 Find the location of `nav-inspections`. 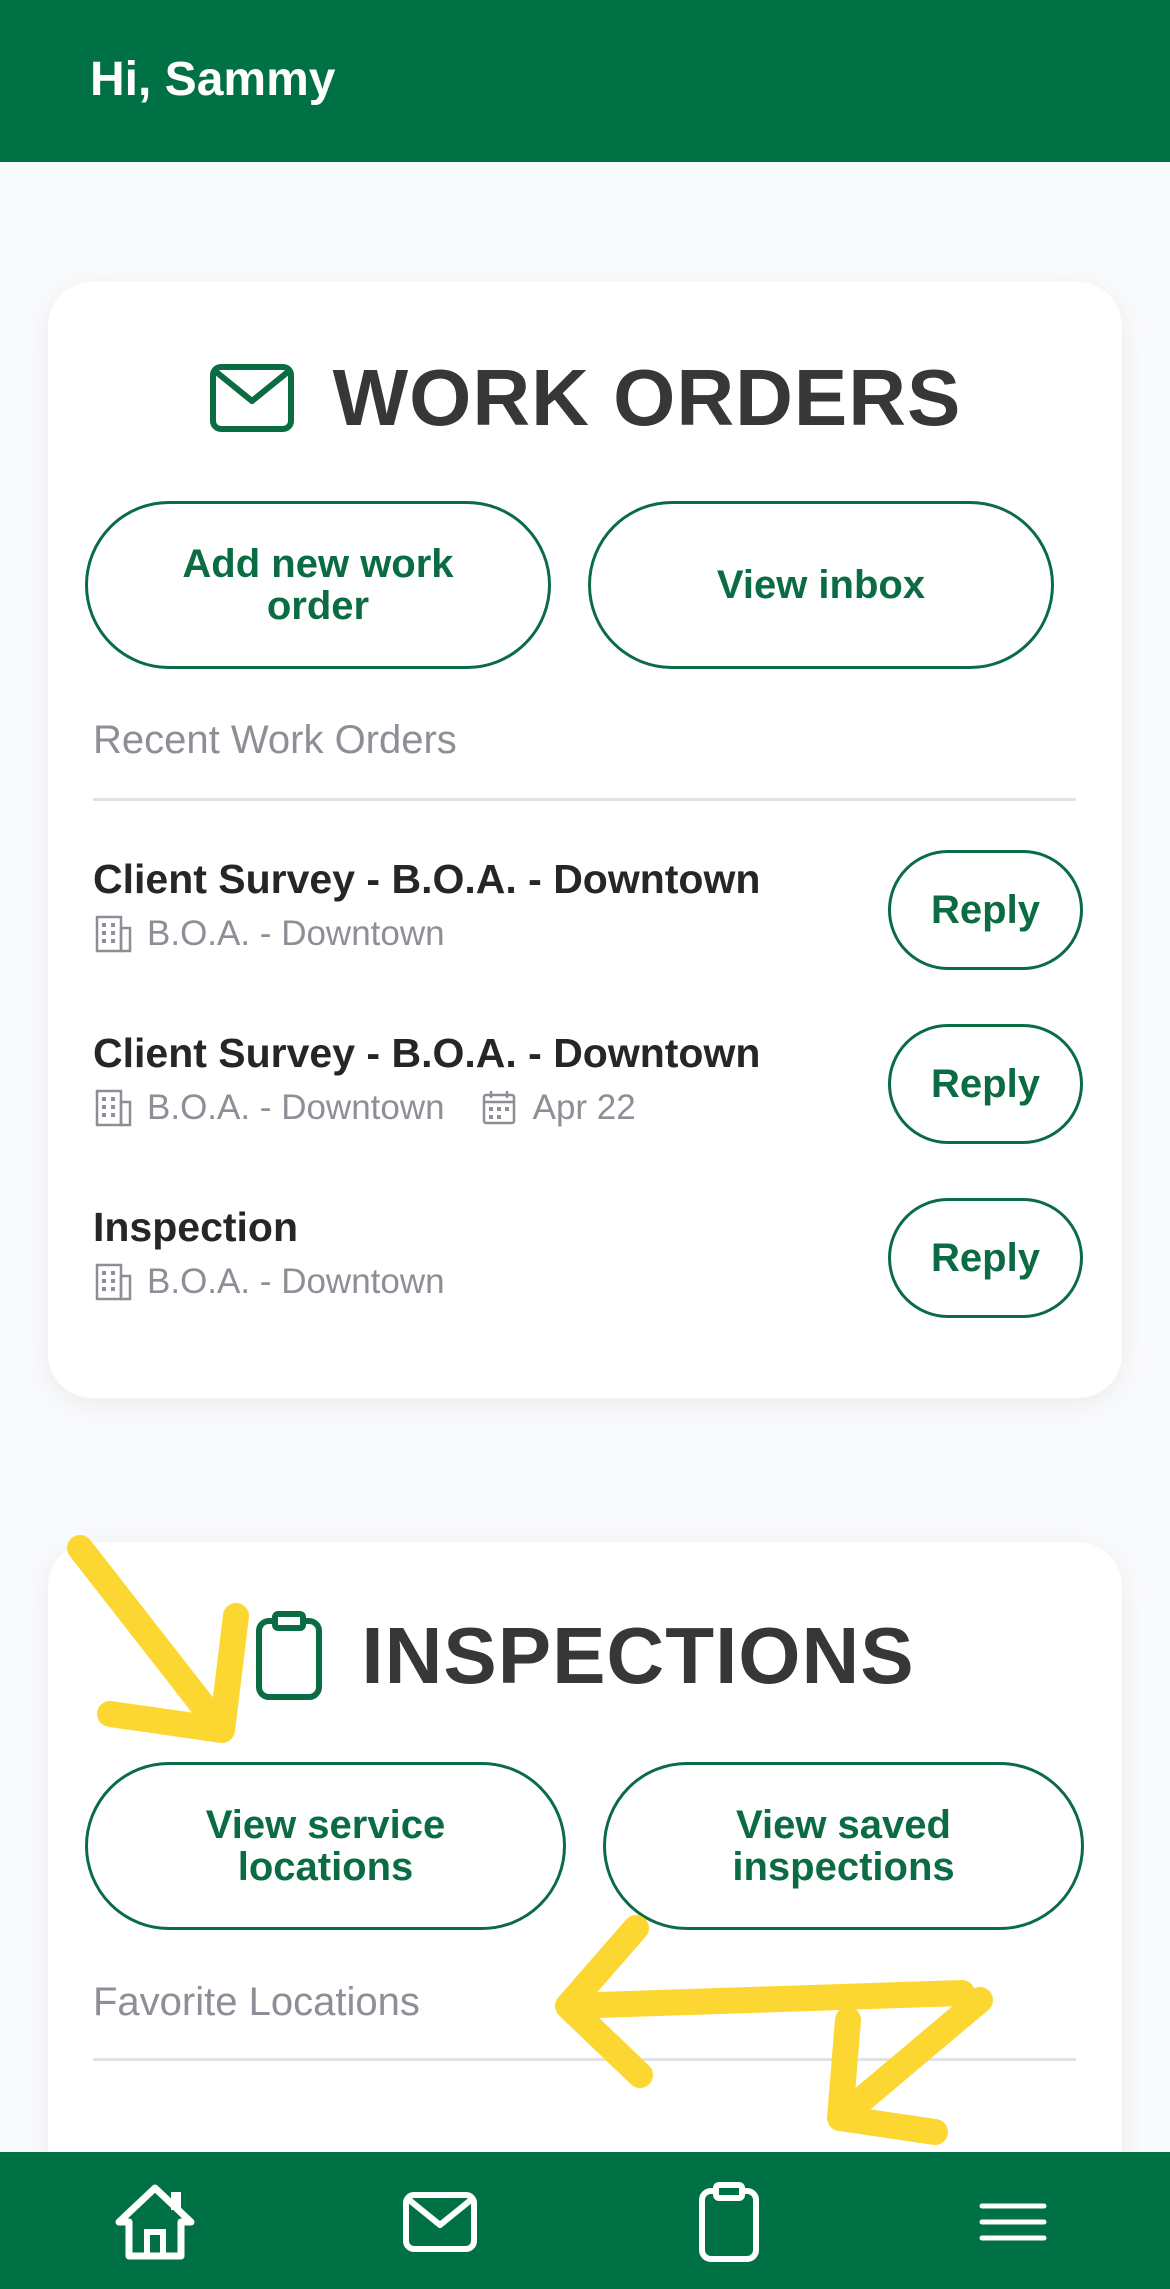

nav-inspections is located at coordinates (729, 2222).